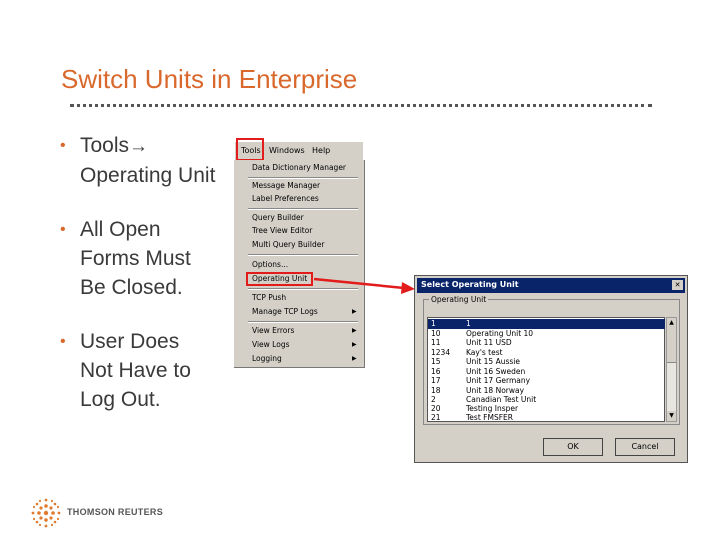 The width and height of the screenshot is (720, 540). Describe the element at coordinates (279, 279) in the screenshot. I see `operating-unit-highlight-box` at that location.